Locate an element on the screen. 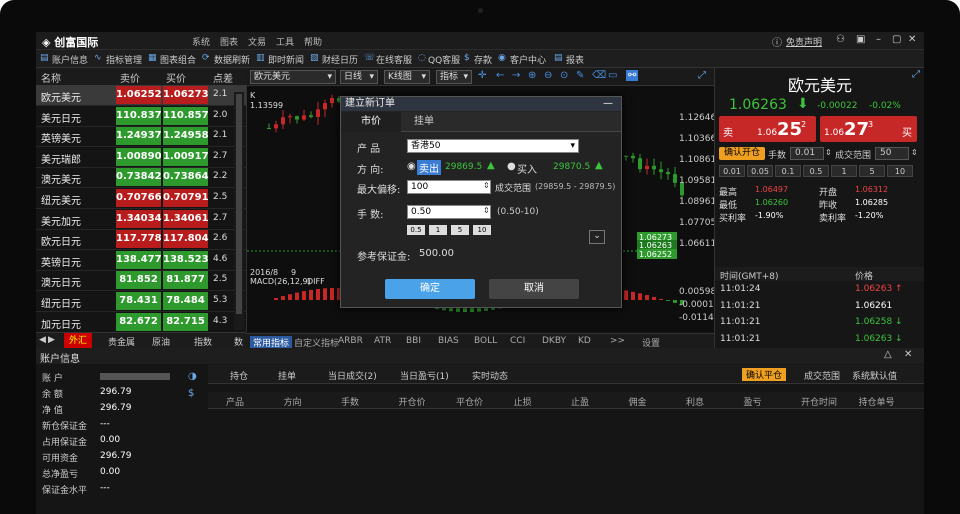 The image size is (960, 514). quote-ask: 1.24958 is located at coordinates (186, 136).